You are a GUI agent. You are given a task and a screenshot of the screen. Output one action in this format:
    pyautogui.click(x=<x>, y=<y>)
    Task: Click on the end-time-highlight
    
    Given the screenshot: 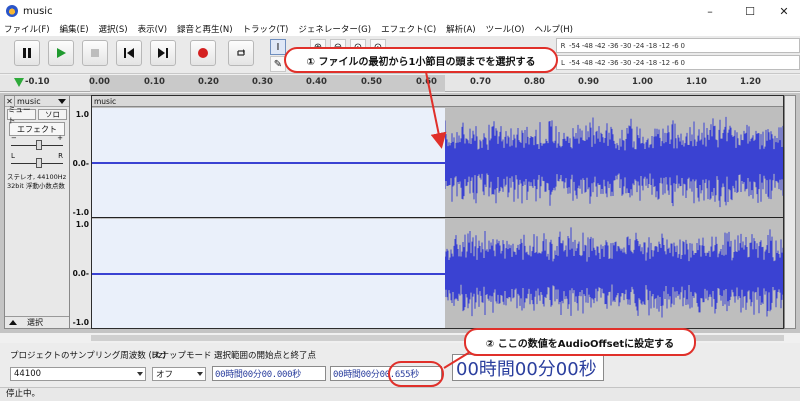 What is the action you would take?
    pyautogui.click(x=416, y=374)
    